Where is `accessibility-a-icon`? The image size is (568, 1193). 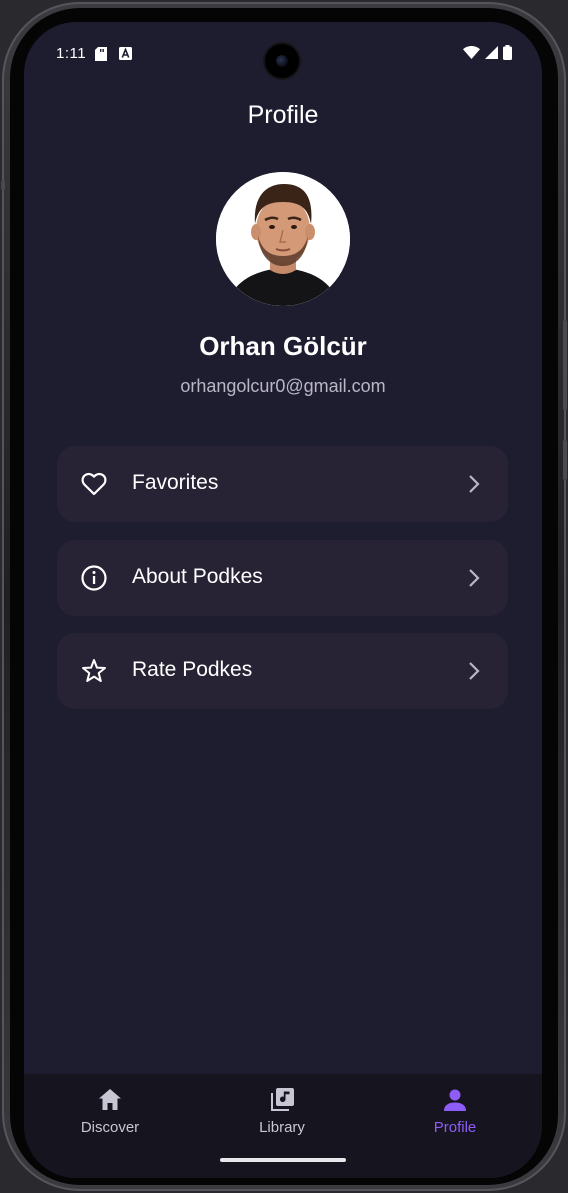
accessibility-a-icon is located at coordinates (125, 56).